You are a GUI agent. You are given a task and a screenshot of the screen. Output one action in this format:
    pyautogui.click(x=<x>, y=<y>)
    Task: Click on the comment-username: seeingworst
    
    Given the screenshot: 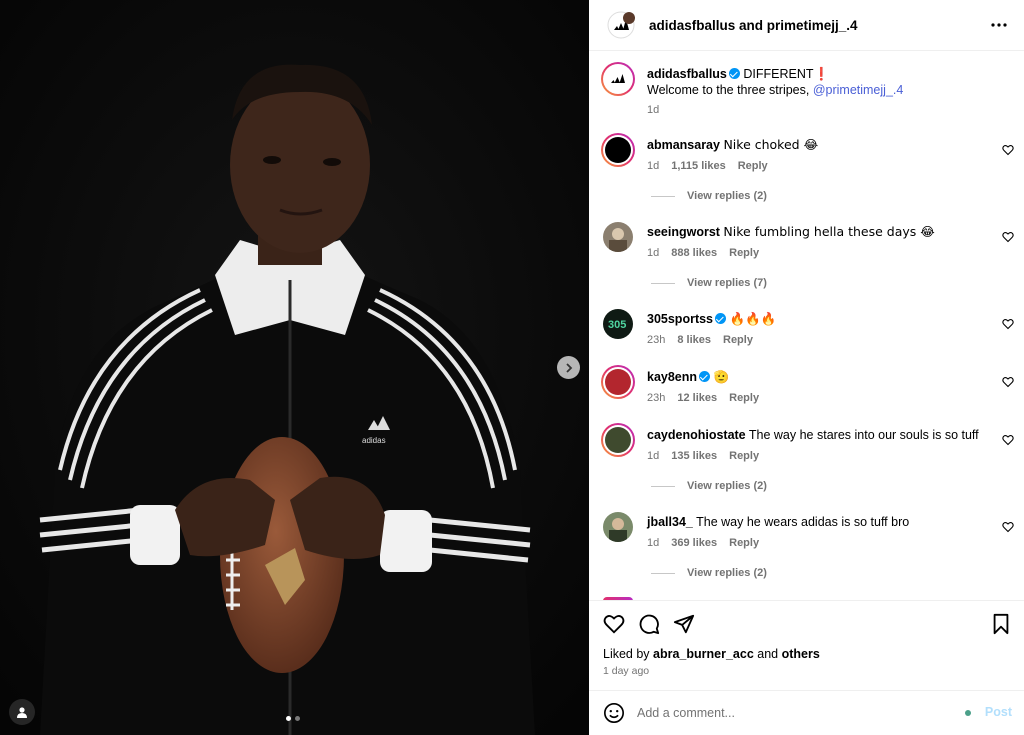 What is the action you would take?
    pyautogui.click(x=683, y=232)
    